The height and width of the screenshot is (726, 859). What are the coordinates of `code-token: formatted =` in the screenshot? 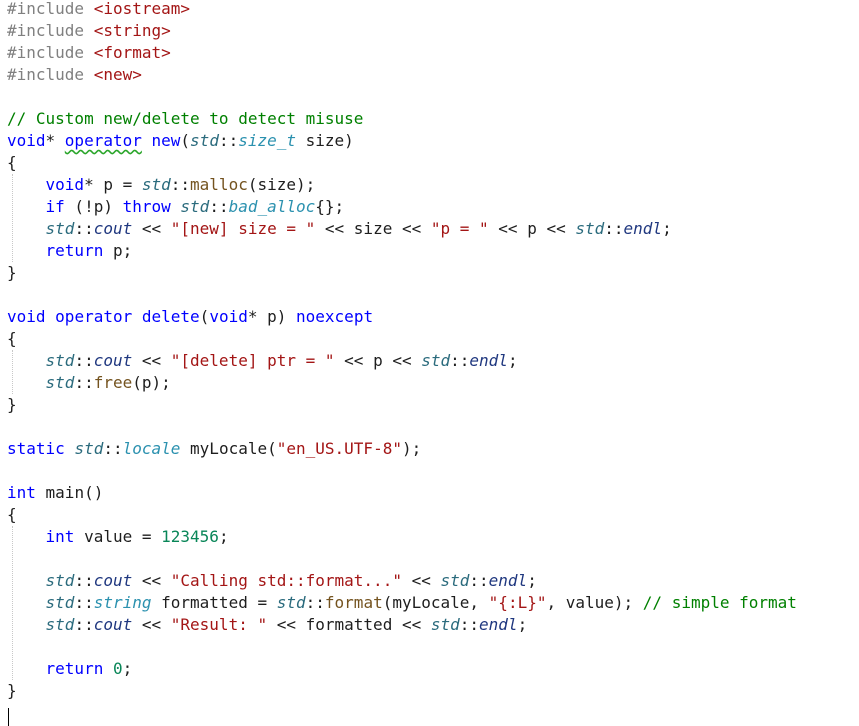 It's located at (214, 602).